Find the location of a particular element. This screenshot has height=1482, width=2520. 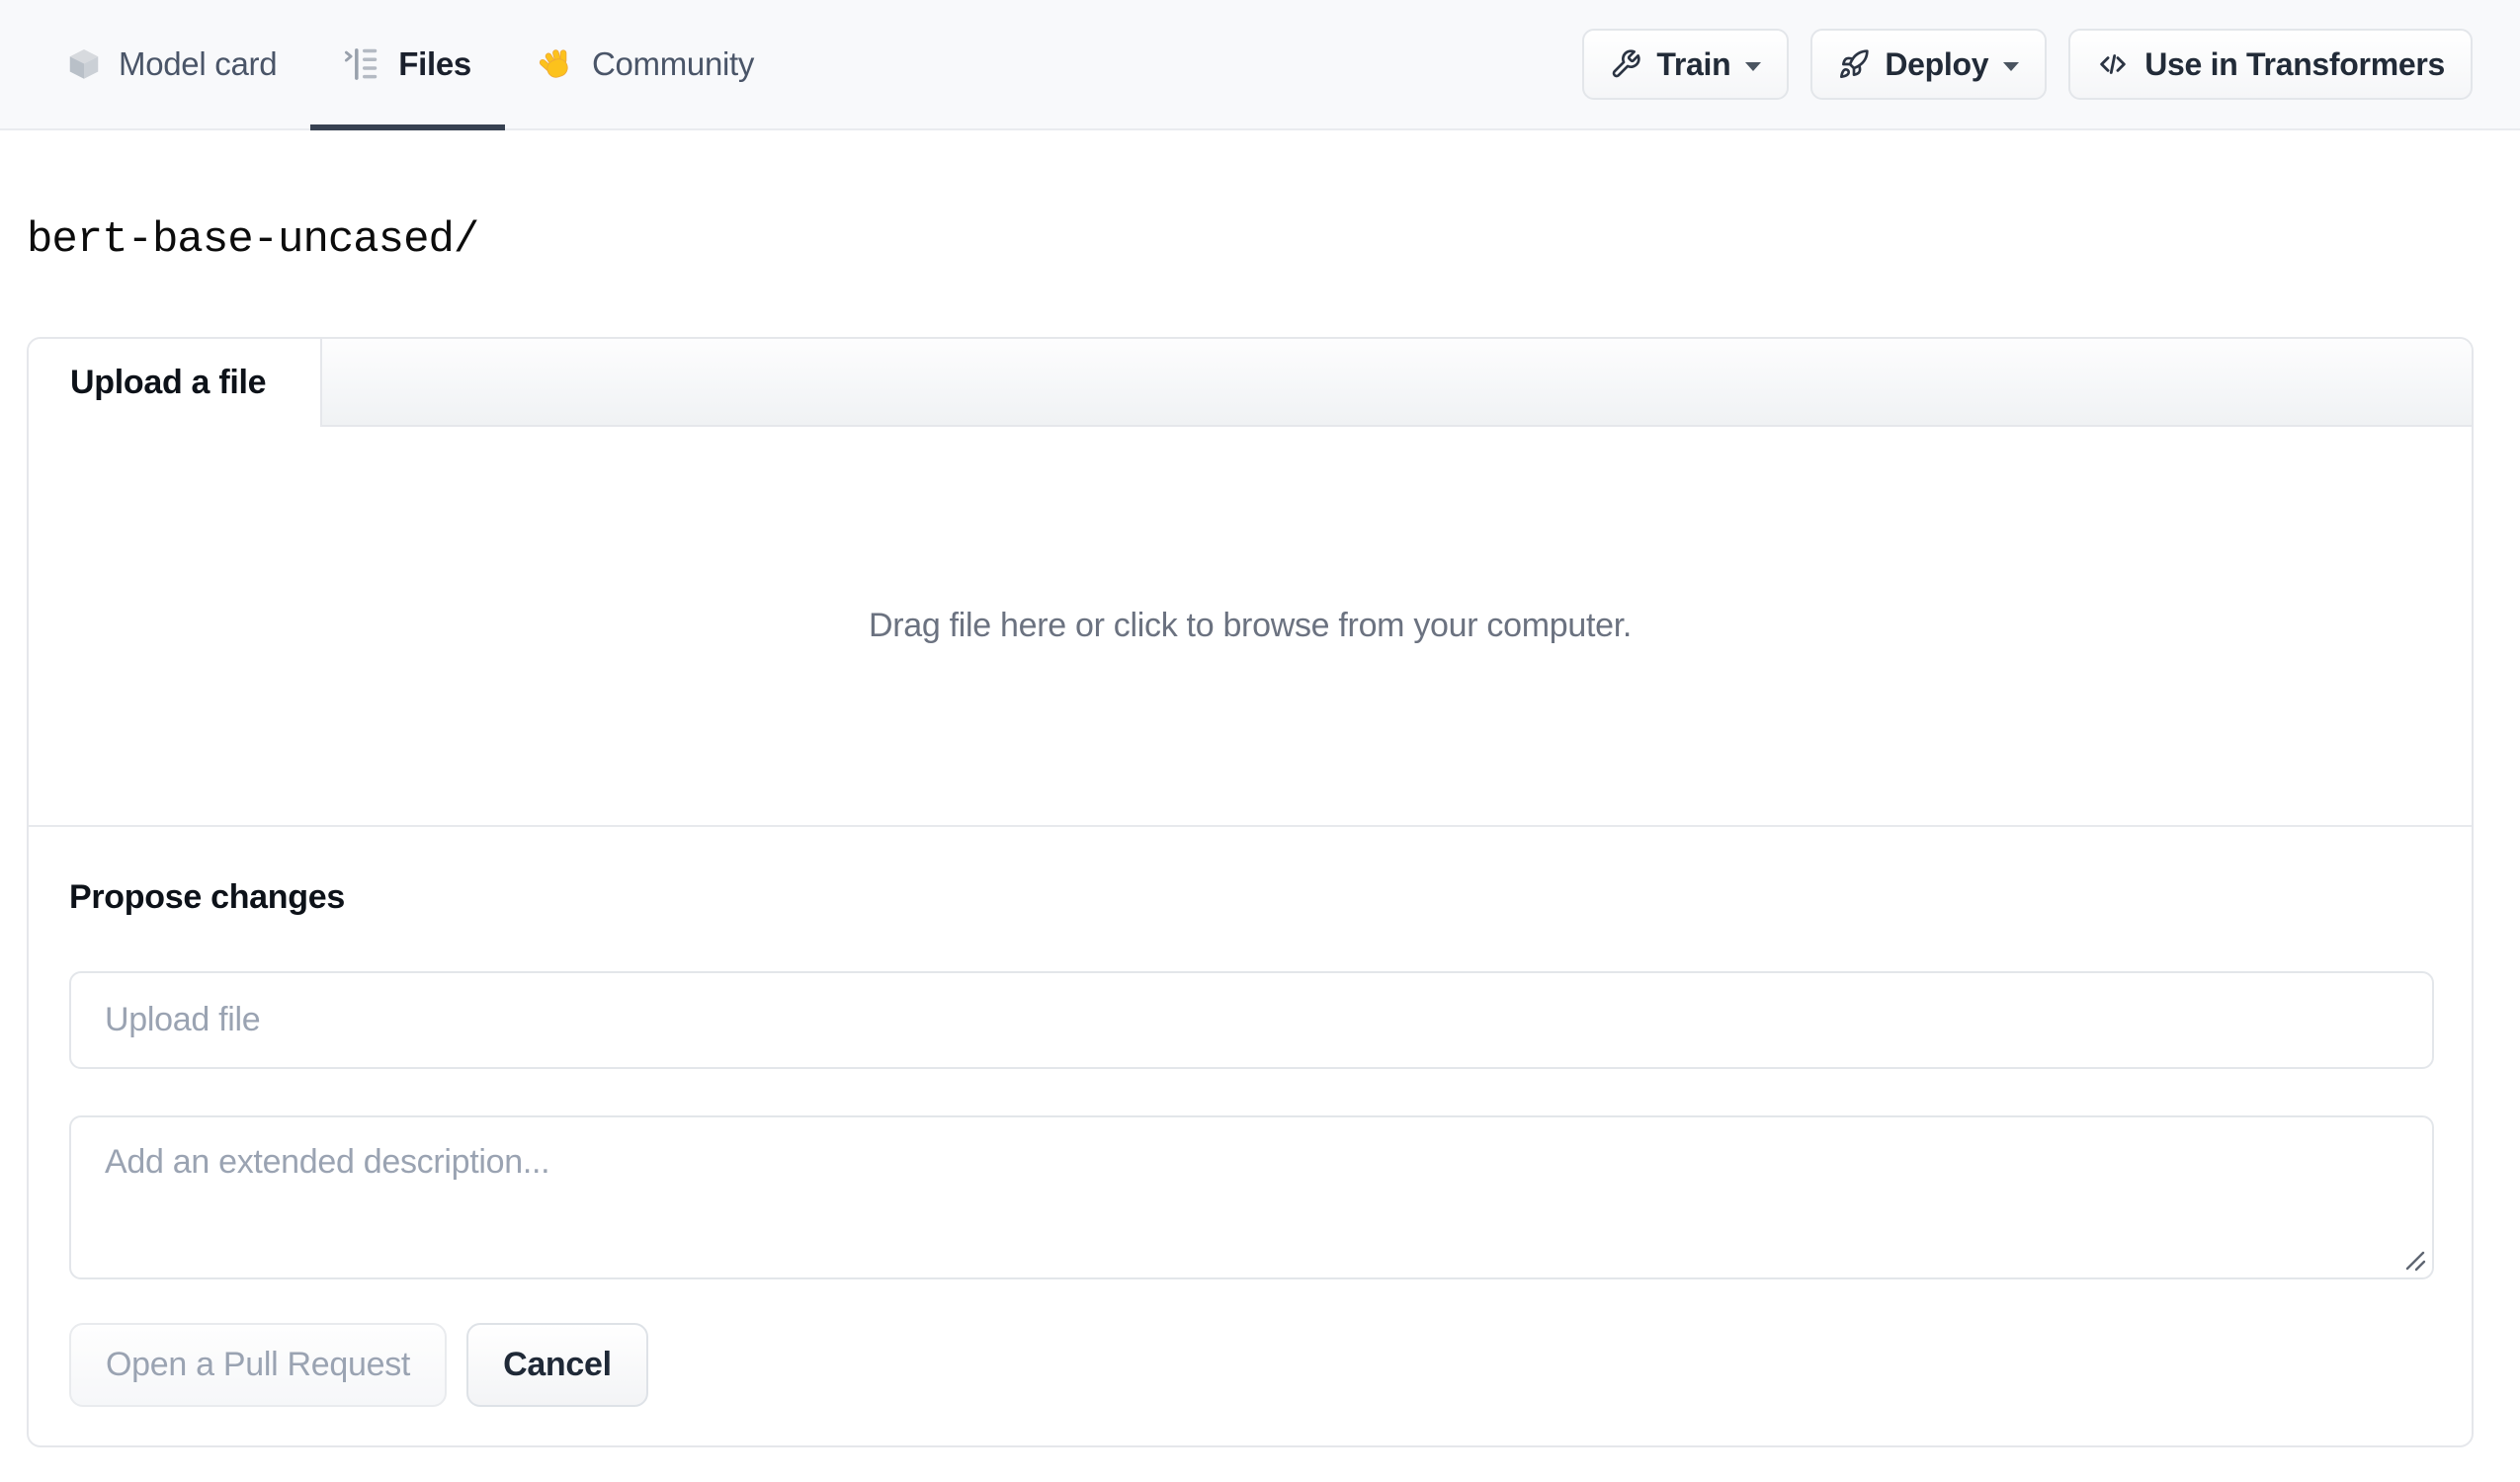

tab-upload-a-file: Upload a file is located at coordinates (175, 383).